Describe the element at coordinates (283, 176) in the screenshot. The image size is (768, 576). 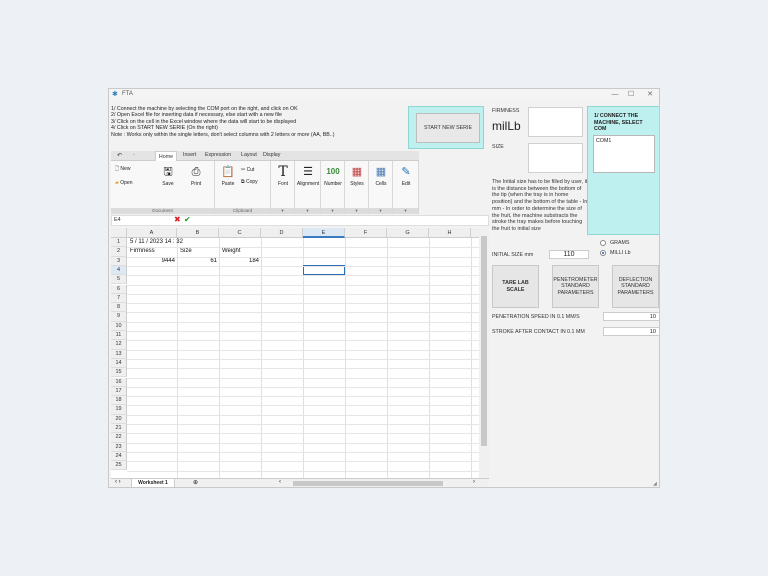
I see `font-button: T Font` at that location.